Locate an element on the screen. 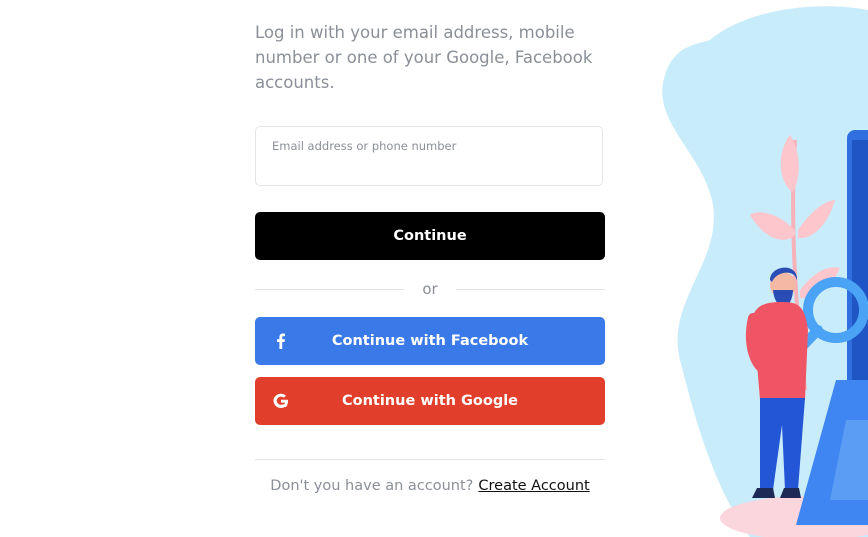 This screenshot has width=868, height=537. divider-line-left is located at coordinates (330, 289).